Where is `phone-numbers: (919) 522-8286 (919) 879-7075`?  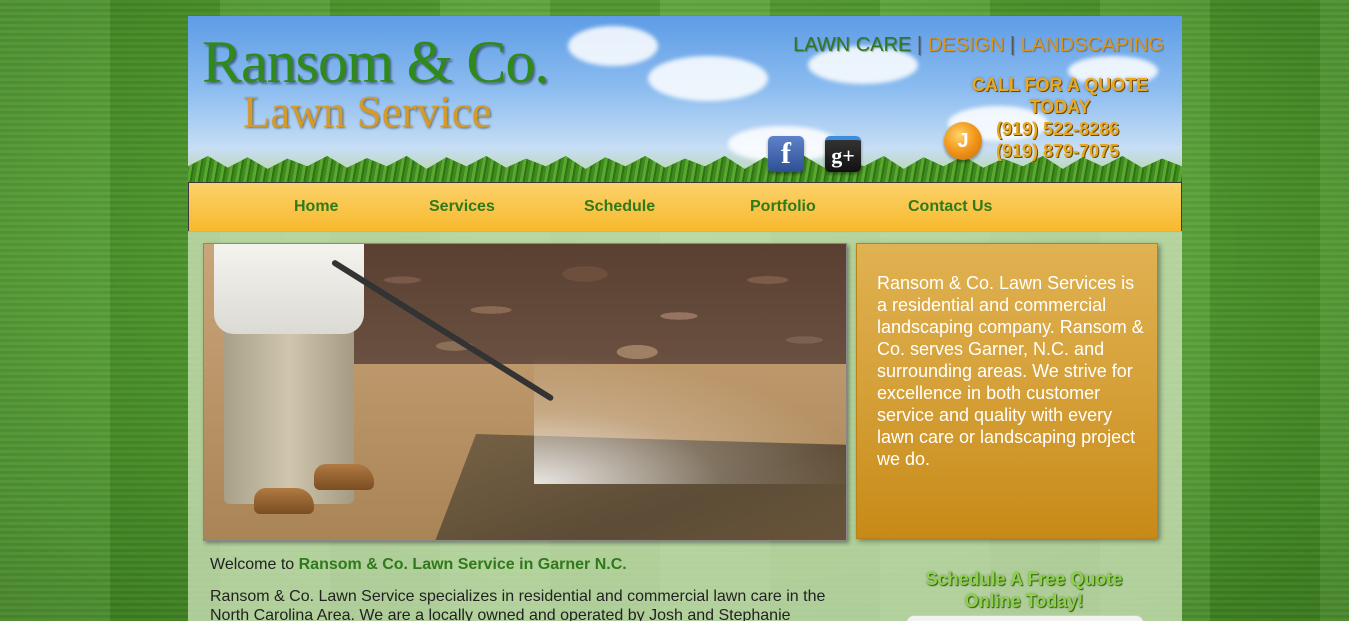
phone-numbers: (919) 522-8286 (919) 879-7075 is located at coordinates (1057, 140).